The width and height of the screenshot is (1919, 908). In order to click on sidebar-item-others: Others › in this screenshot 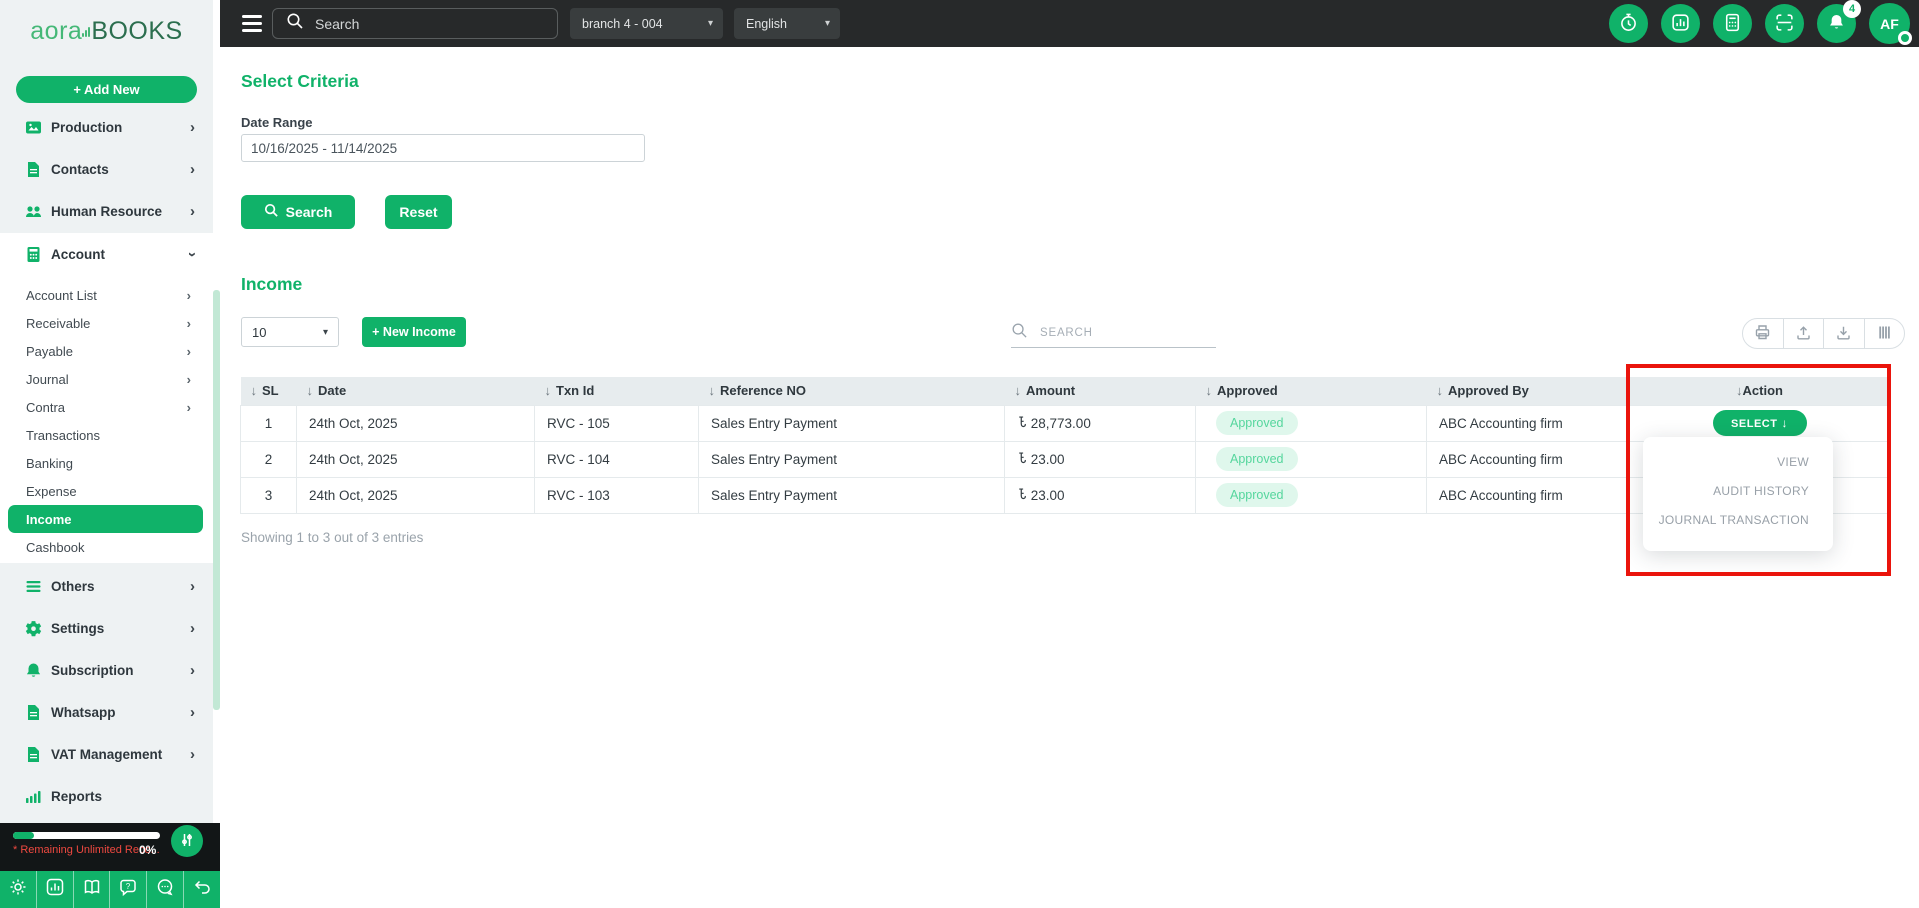, I will do `click(106, 586)`.